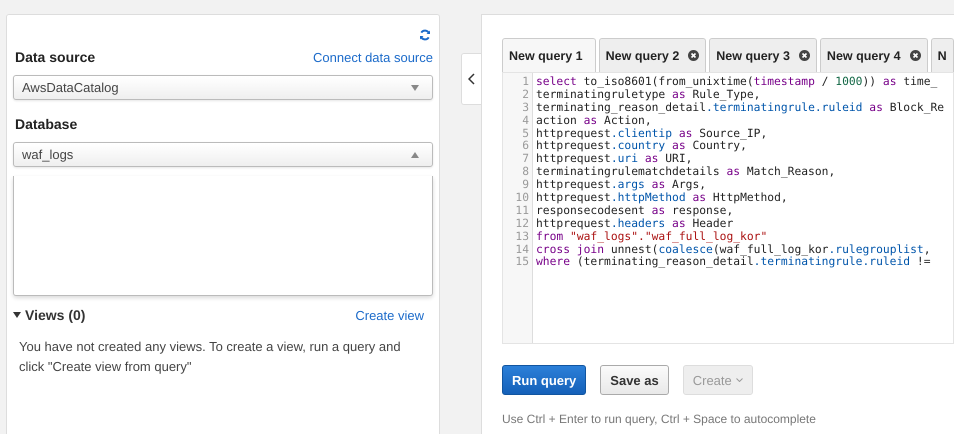 The width and height of the screenshot is (954, 434). I want to click on line-number: 15, so click(522, 263).